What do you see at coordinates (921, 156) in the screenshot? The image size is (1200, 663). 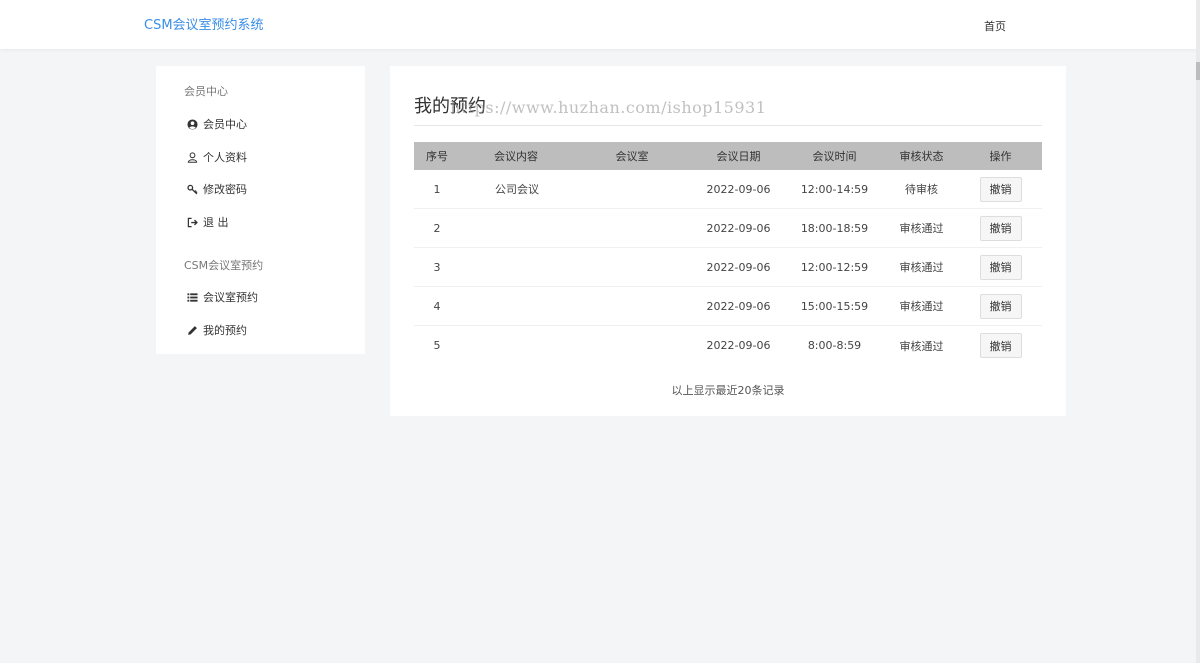 I see `column-header-status: 审核状态` at bounding box center [921, 156].